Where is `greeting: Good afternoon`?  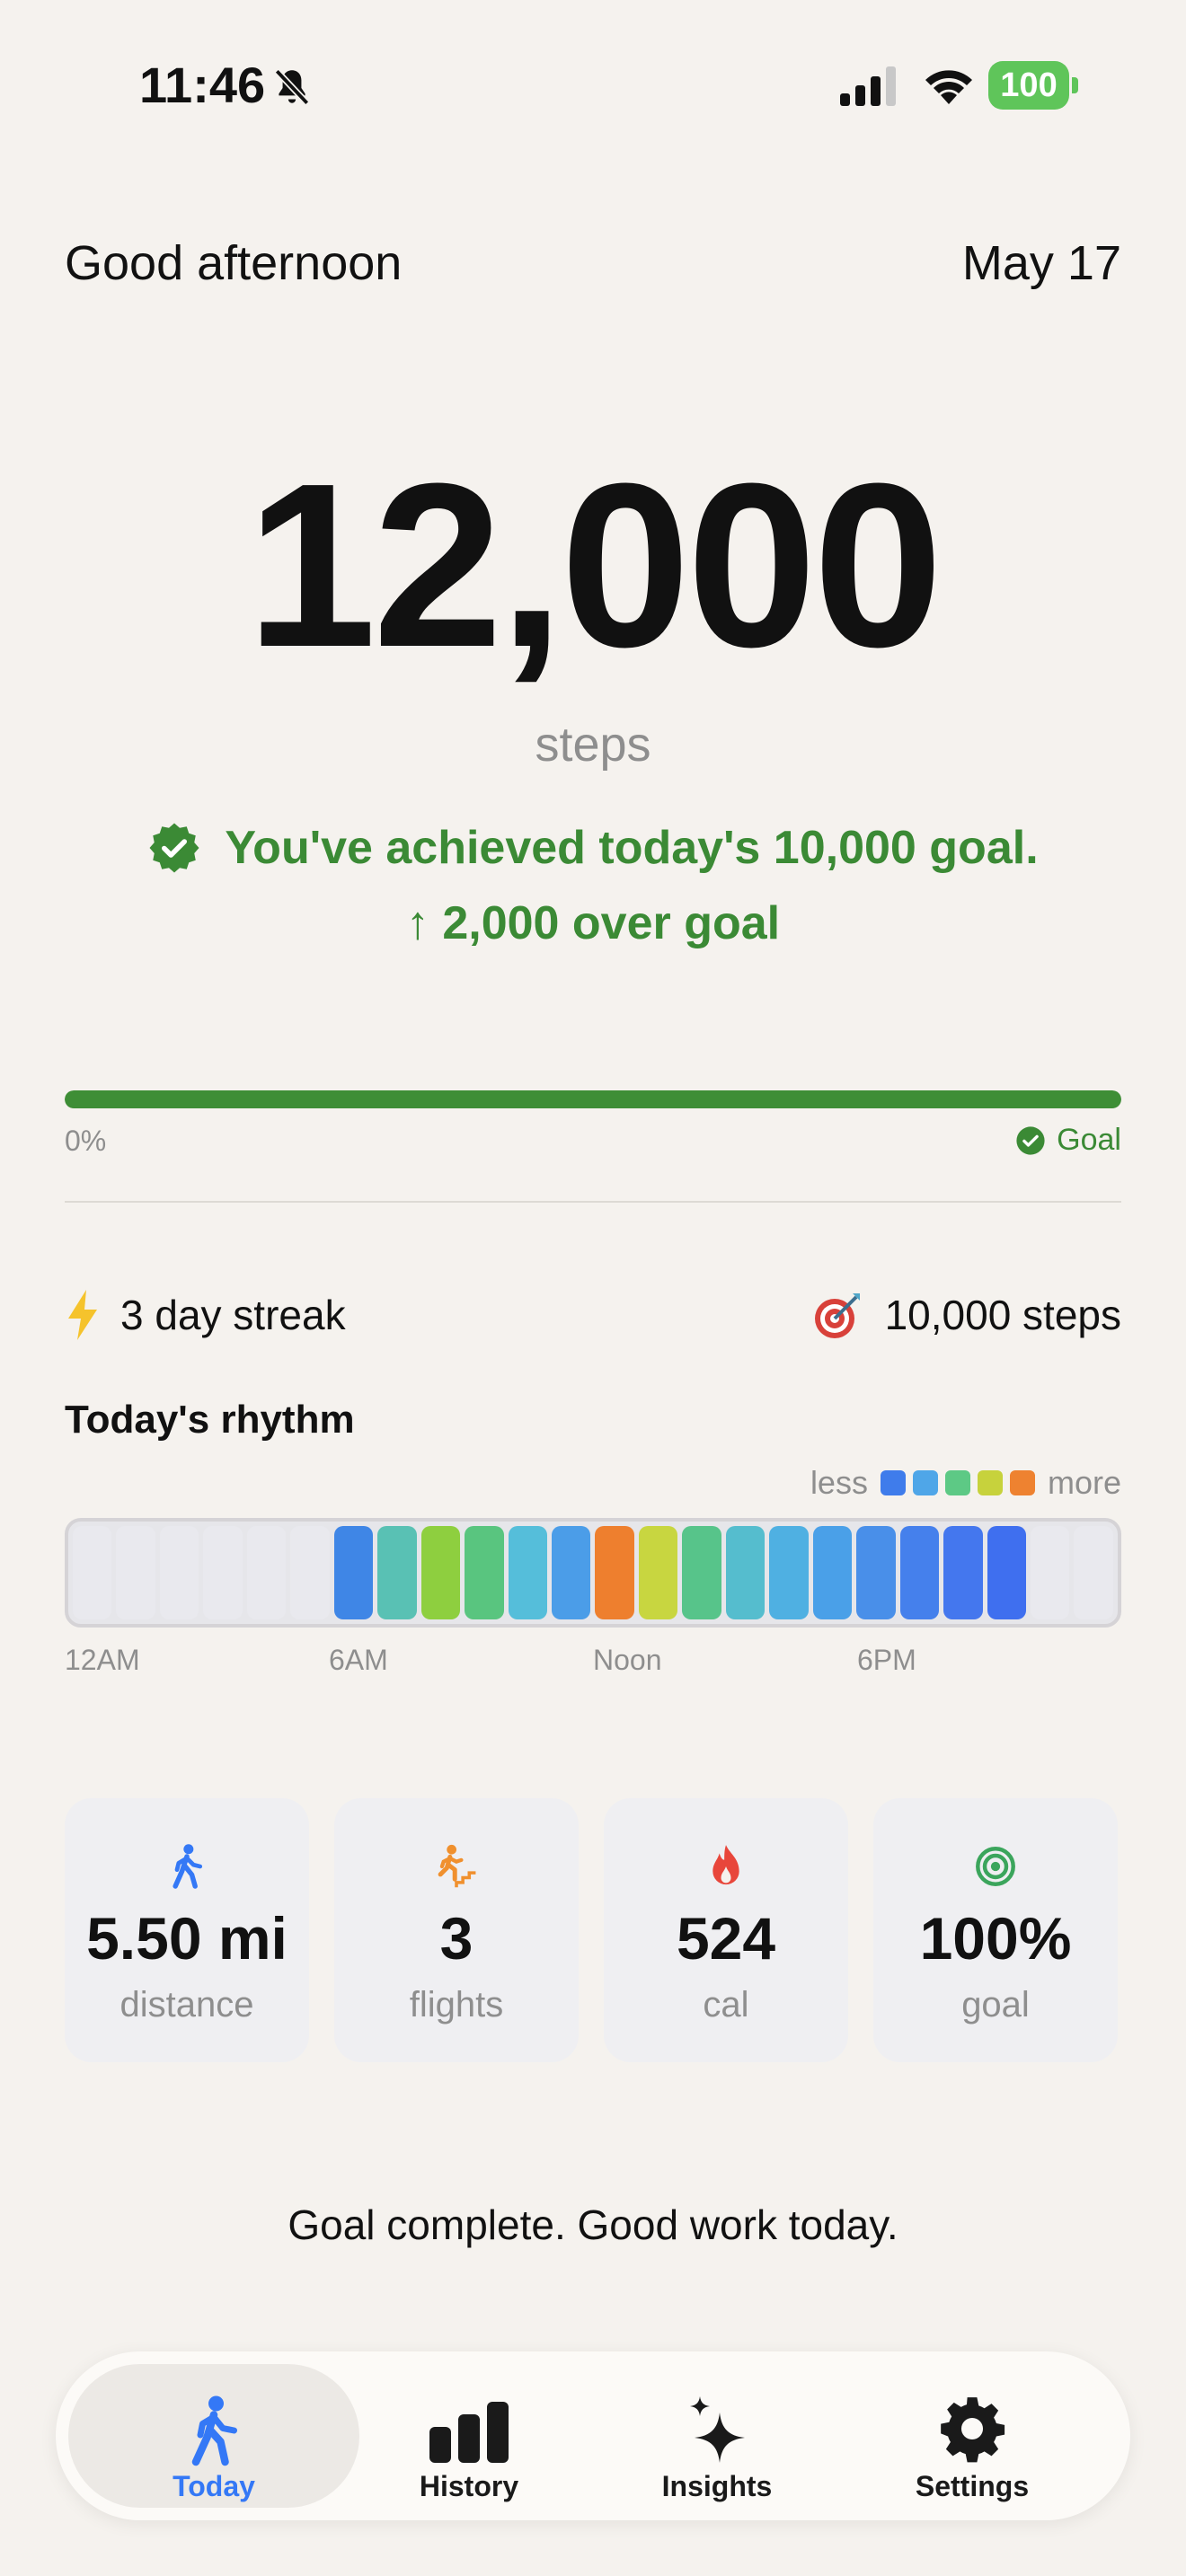 greeting: Good afternoon is located at coordinates (234, 263).